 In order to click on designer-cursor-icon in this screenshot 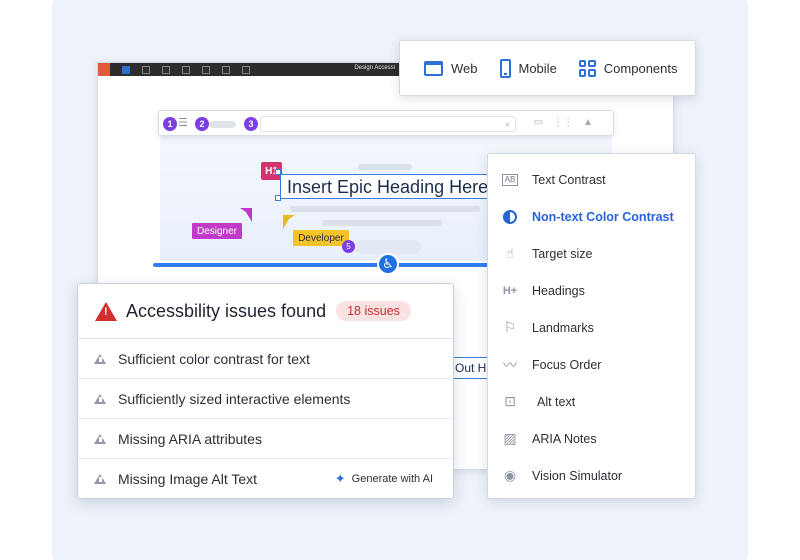, I will do `click(246, 215)`.